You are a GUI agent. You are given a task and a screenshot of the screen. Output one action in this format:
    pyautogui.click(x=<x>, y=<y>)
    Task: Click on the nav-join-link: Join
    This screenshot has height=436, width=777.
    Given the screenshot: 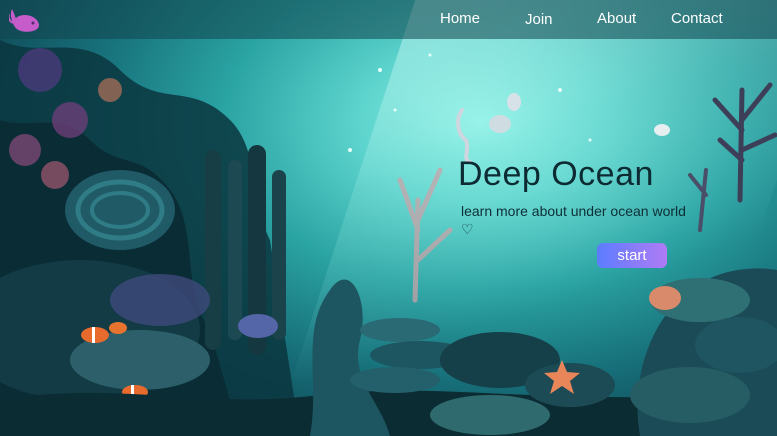 What is the action you would take?
    pyautogui.click(x=539, y=19)
    